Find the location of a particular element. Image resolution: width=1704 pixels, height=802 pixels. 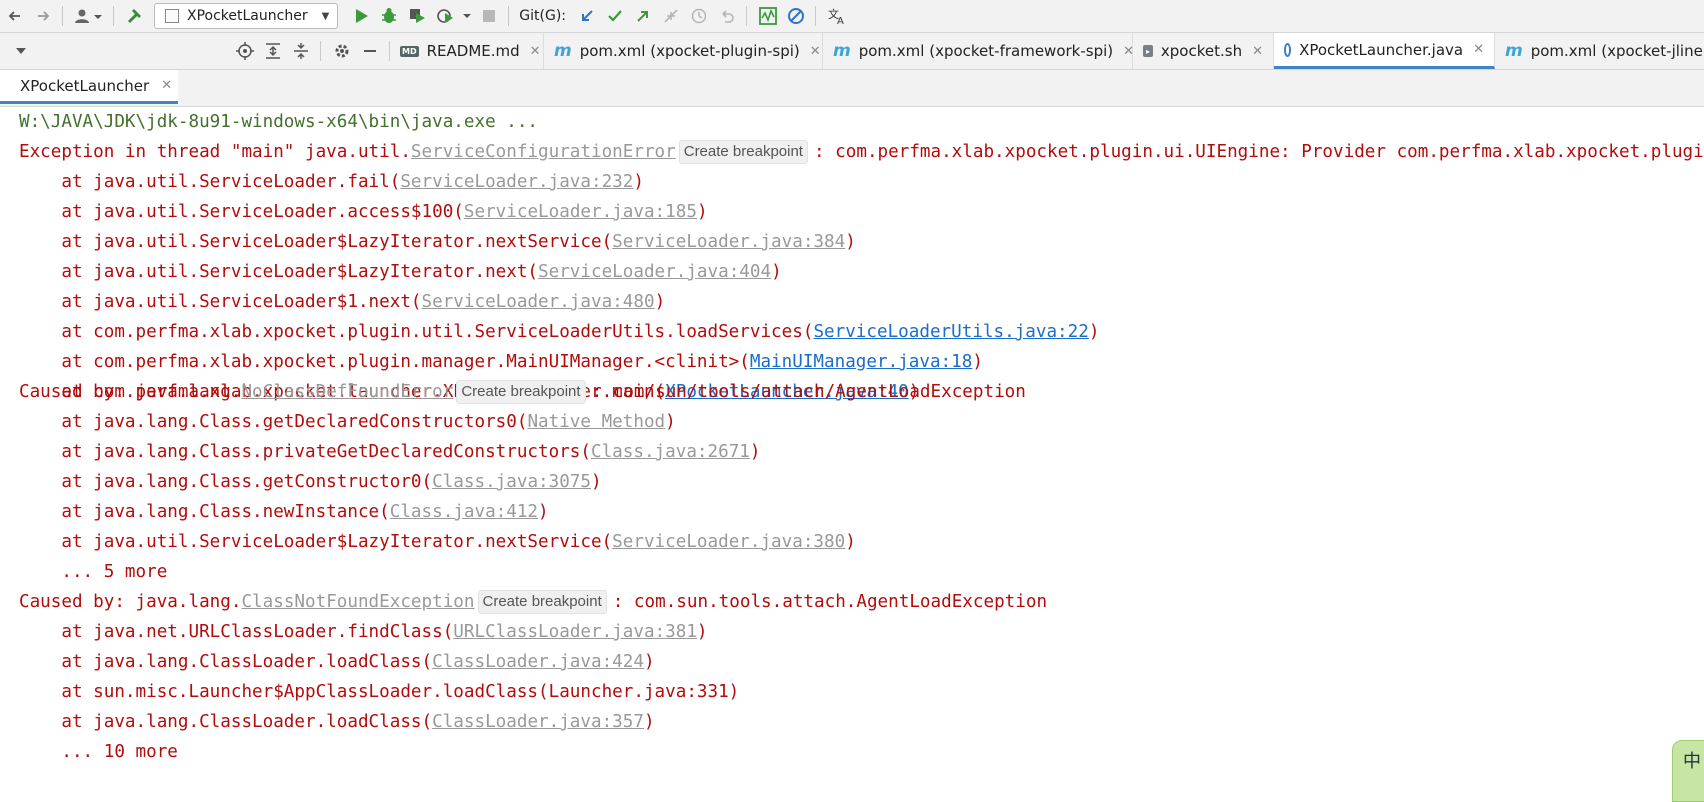

source-location-link: Class.java:2671 is located at coordinates (670, 452).